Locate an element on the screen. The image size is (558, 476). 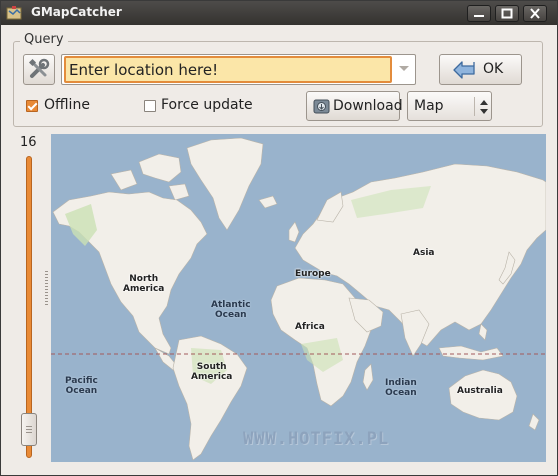
maximize-icon is located at coordinates (507, 13).